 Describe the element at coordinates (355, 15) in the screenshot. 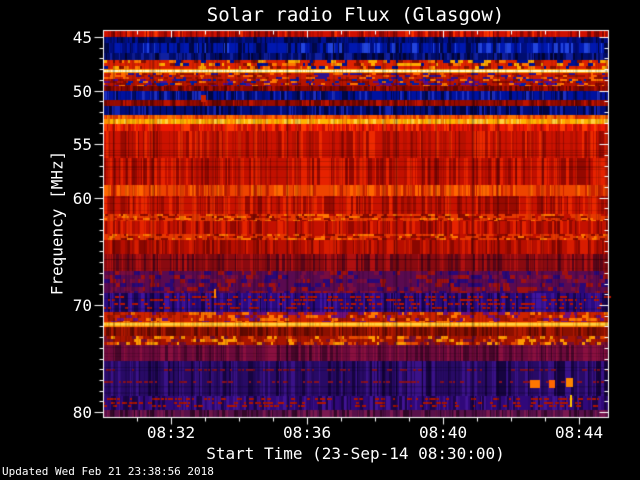

I see `chart-title: Solar radio Flux (Glasgow)` at that location.